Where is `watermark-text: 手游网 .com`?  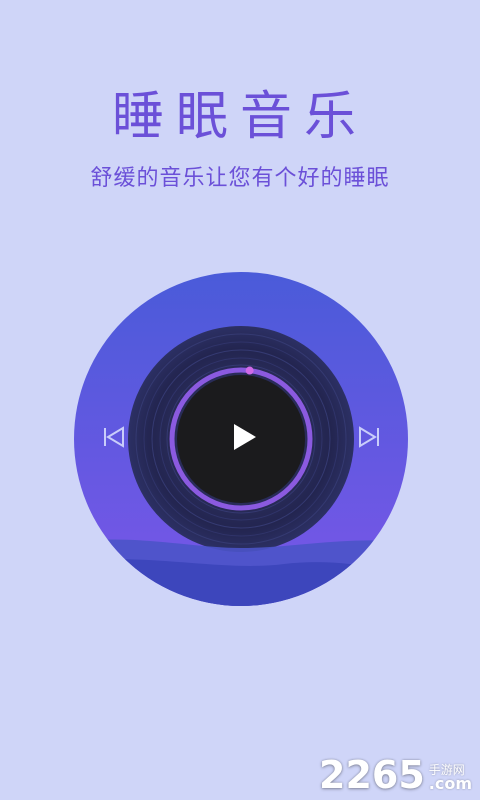
watermark-text: 手游网 .com is located at coordinates (450, 778).